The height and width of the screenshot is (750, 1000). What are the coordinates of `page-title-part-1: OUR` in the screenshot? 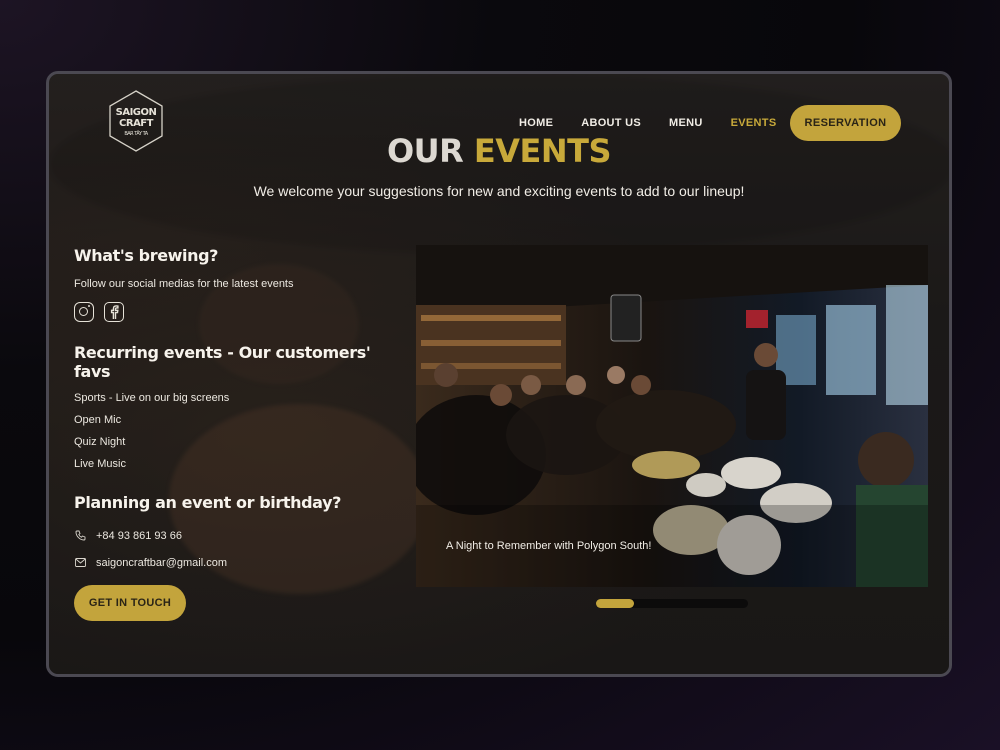 It's located at (425, 151).